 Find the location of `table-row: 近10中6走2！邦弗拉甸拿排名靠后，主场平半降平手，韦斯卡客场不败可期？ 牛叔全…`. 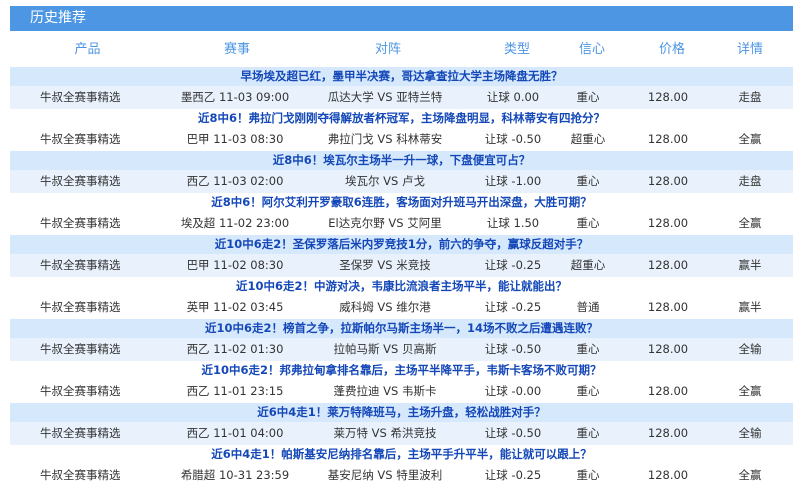

table-row: 近10中6走2！邦弗拉甸拿排名靠后，主场平半降平手，韦斯卡客场不败可期？ 牛叔全… is located at coordinates (401, 382).